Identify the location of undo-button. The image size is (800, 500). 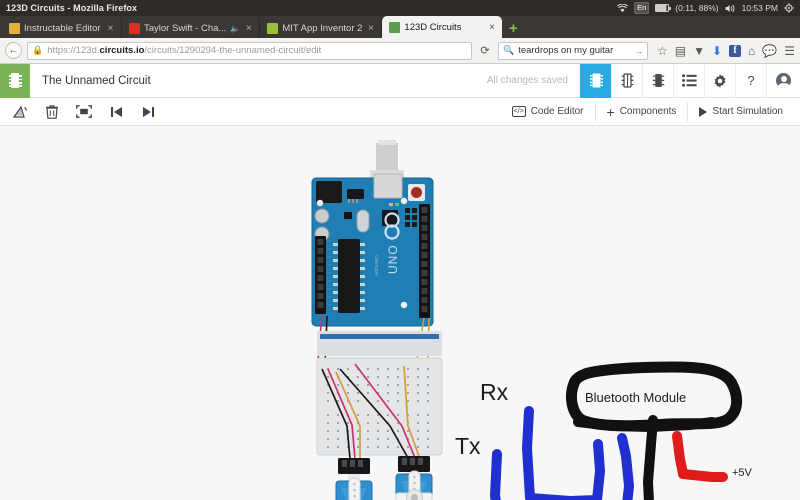
(116, 112).